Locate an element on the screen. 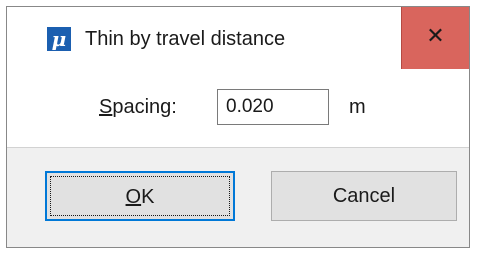 The height and width of the screenshot is (260, 479). ok-button: OK is located at coordinates (140, 196).